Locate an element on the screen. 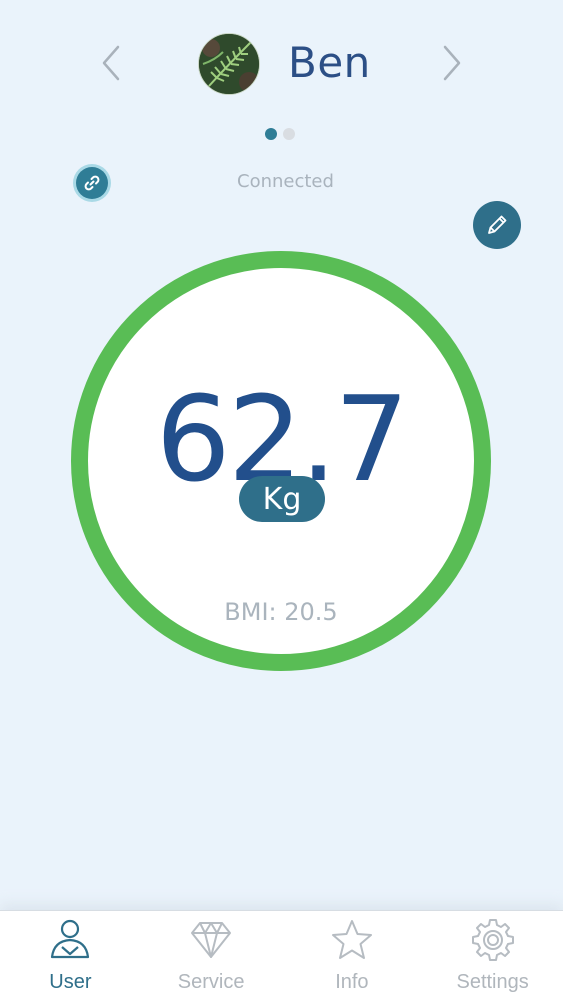 This screenshot has width=563, height=1001. link-icon is located at coordinates (92, 183).